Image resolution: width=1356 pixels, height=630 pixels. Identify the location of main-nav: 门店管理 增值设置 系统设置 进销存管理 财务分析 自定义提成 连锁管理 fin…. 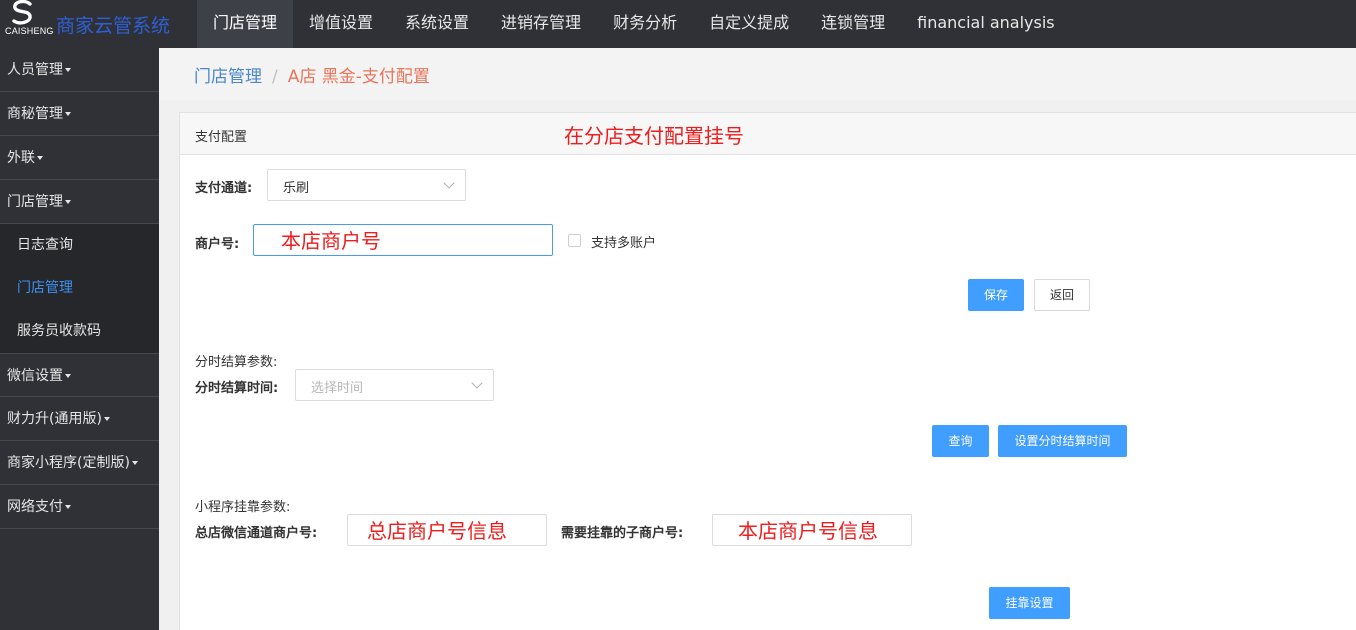
(634, 24).